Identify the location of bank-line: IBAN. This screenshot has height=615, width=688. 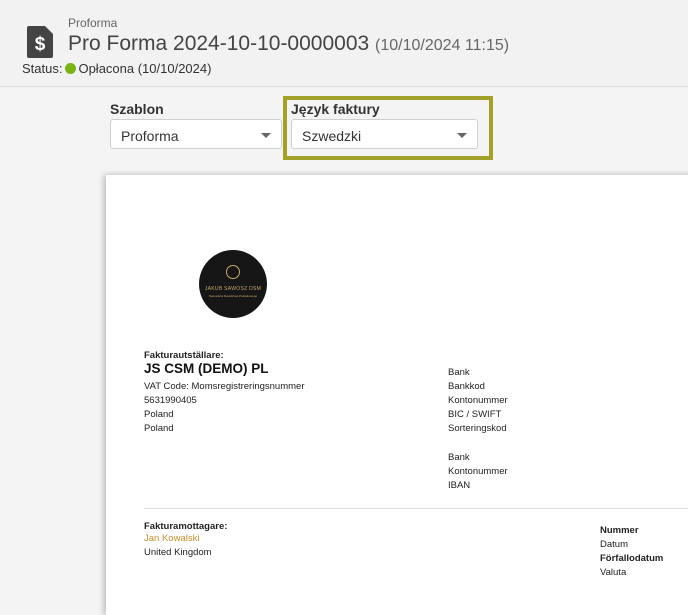
(459, 485).